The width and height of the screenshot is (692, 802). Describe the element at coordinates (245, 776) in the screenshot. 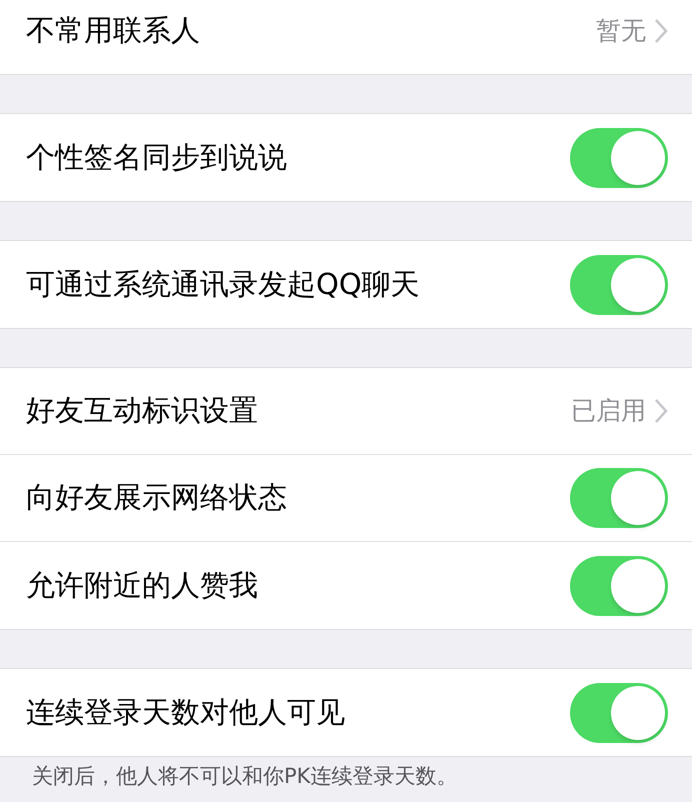

I see `footer-note: 关闭后，他人将不可以和你PK连续登录天数。` at that location.